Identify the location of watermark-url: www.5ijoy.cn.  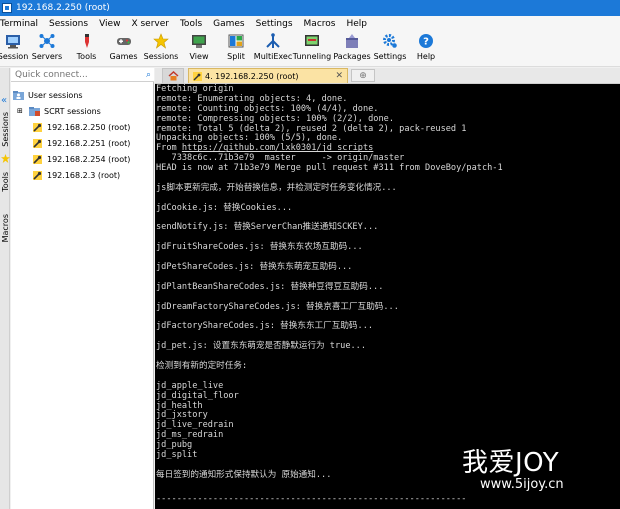
(522, 484).